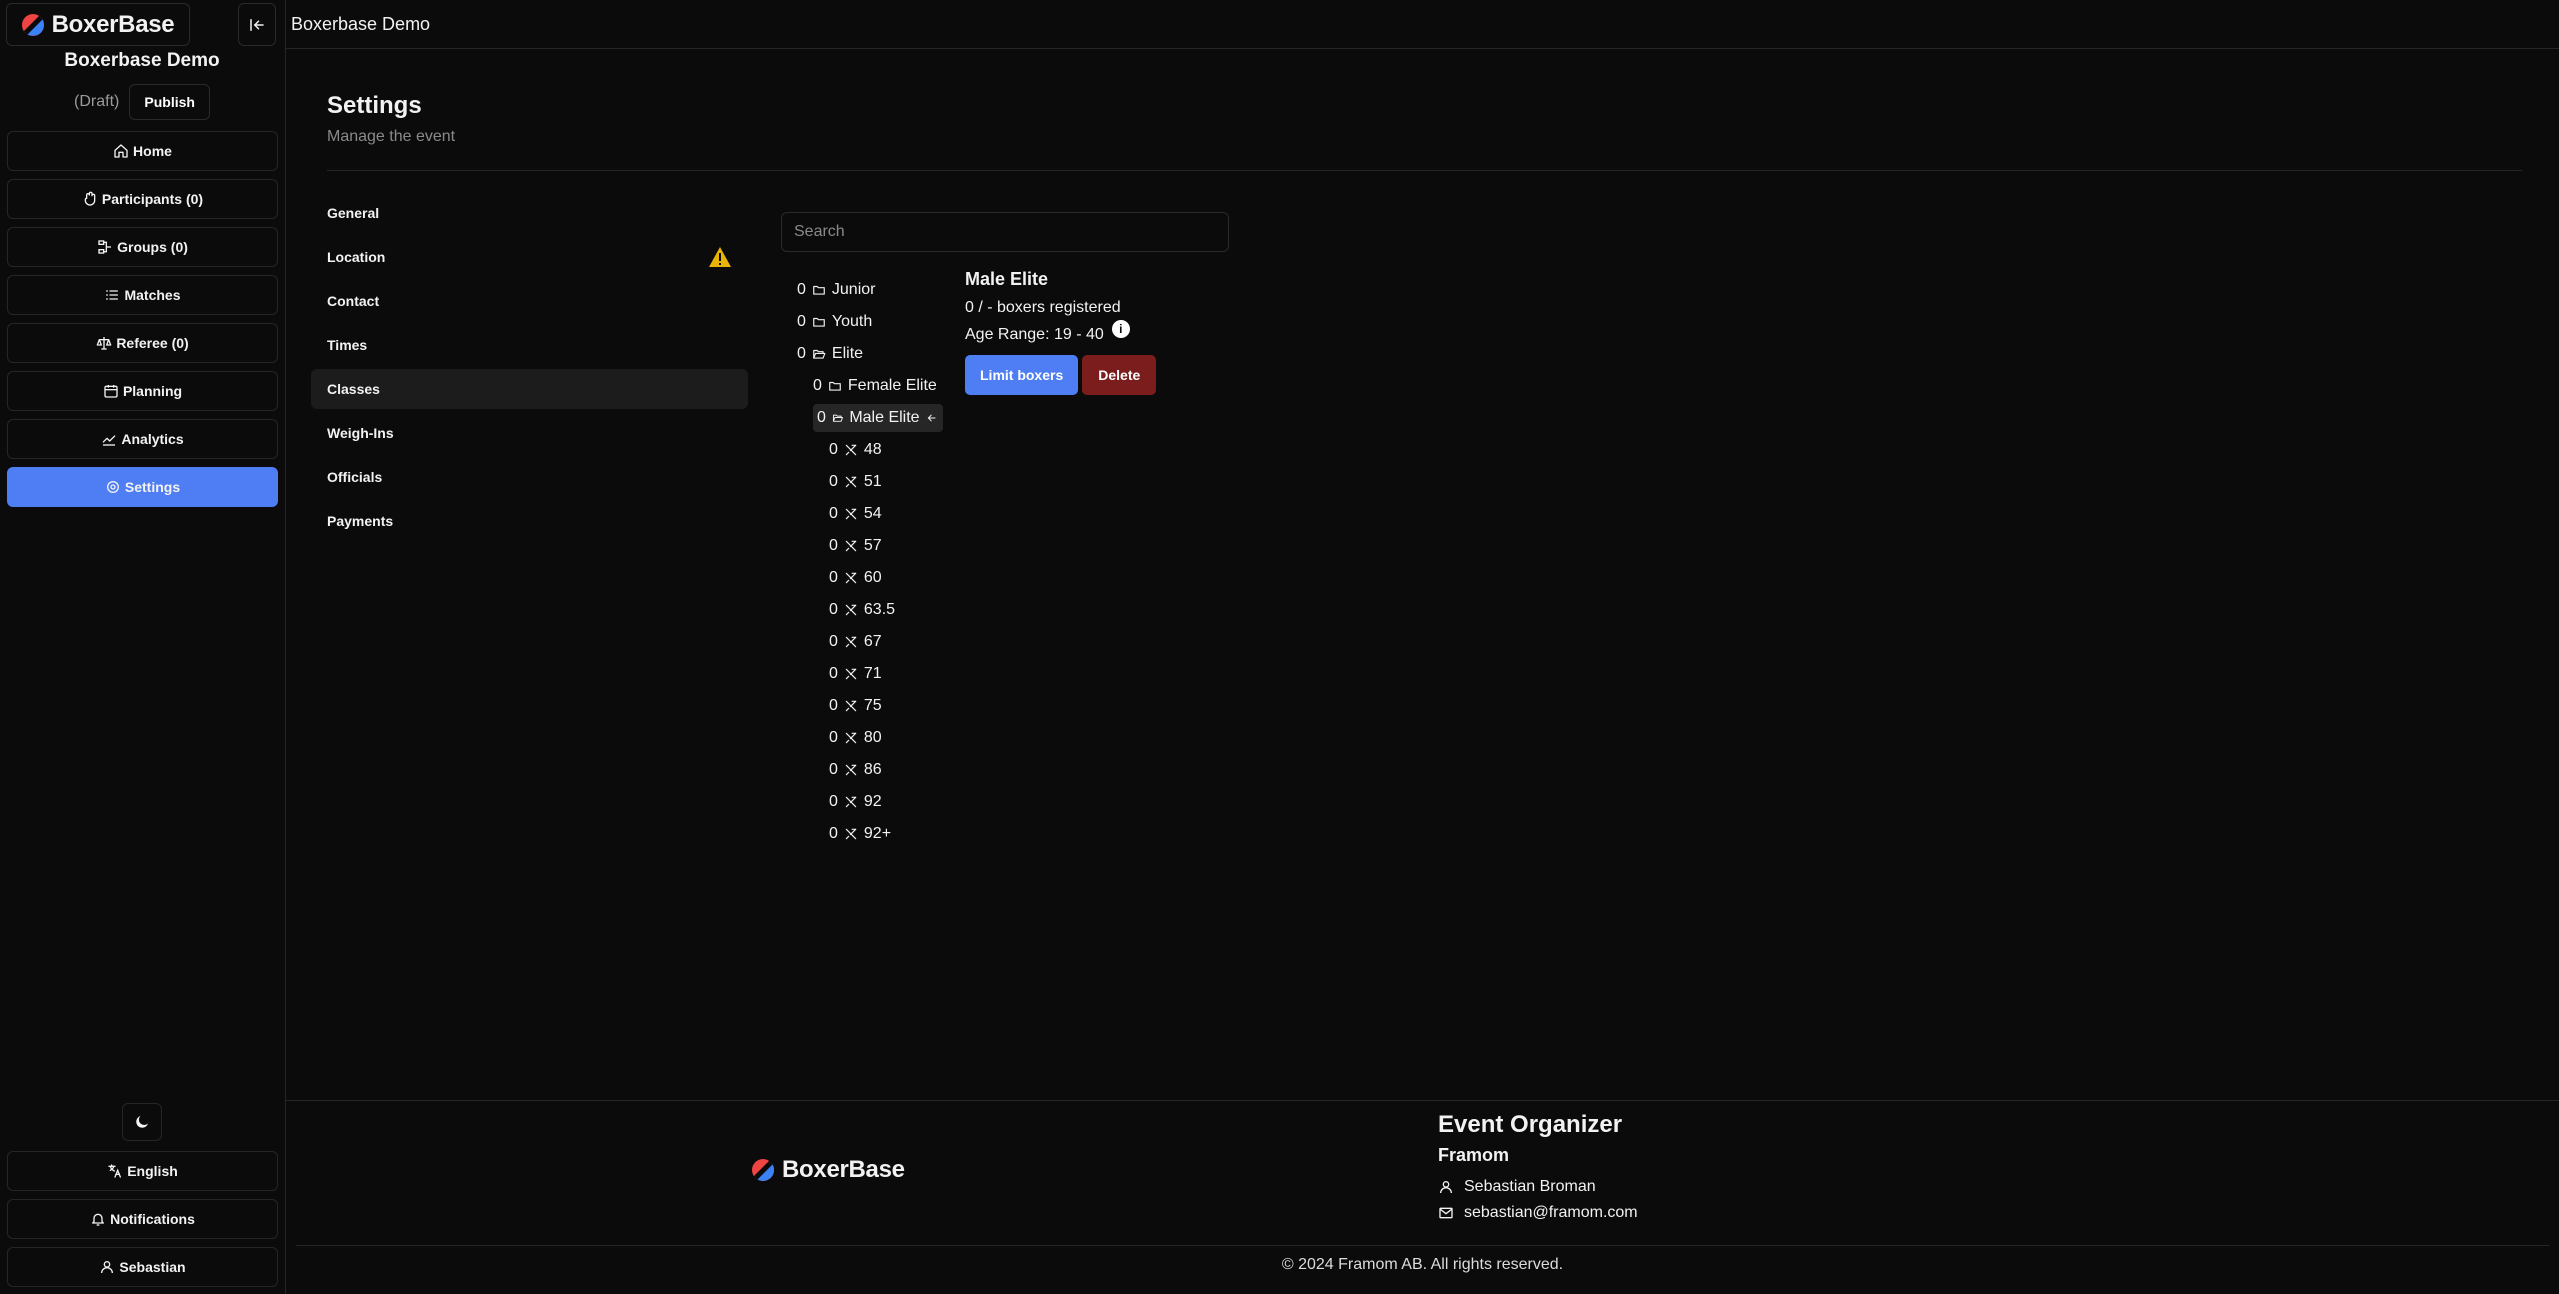 The height and width of the screenshot is (1294, 2559). Describe the element at coordinates (353, 301) in the screenshot. I see `settings-tab-label: Contact` at that location.